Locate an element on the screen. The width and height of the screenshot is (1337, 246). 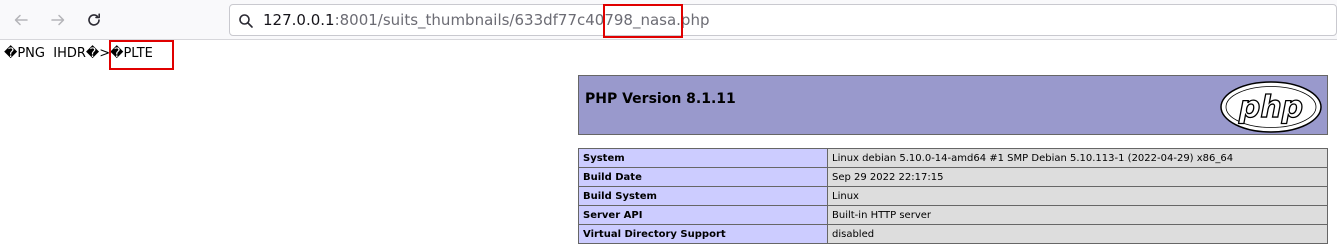
php-info-row: Build Date Sep 29 2022 22:17:15 is located at coordinates (953, 177).